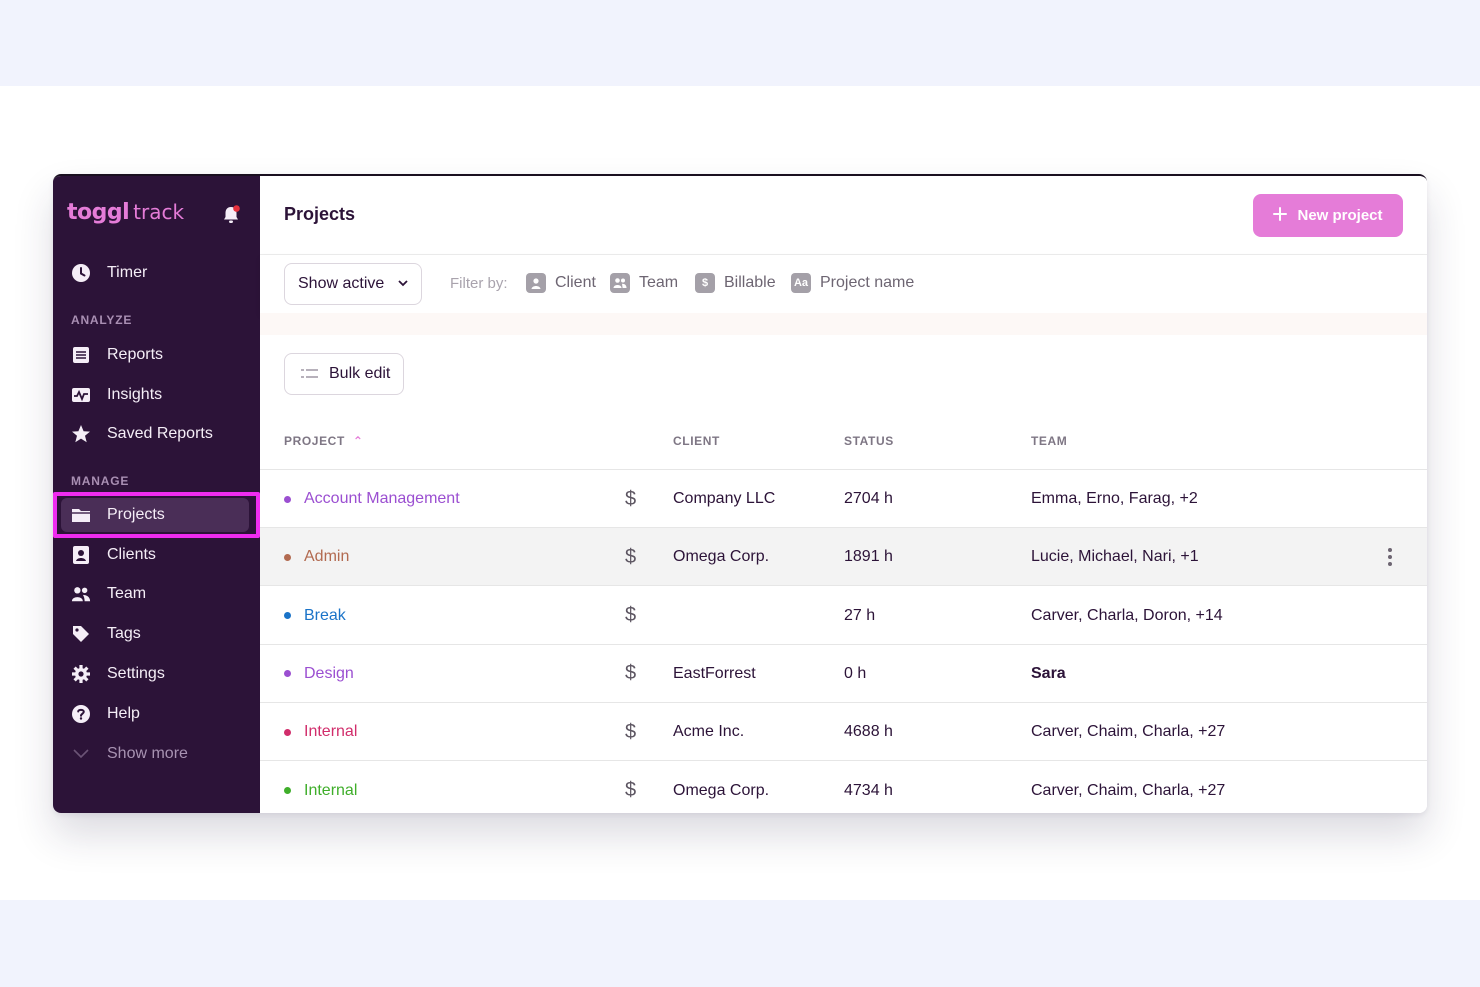  Describe the element at coordinates (709, 732) in the screenshot. I see `client-cell: Acme Inc.` at that location.